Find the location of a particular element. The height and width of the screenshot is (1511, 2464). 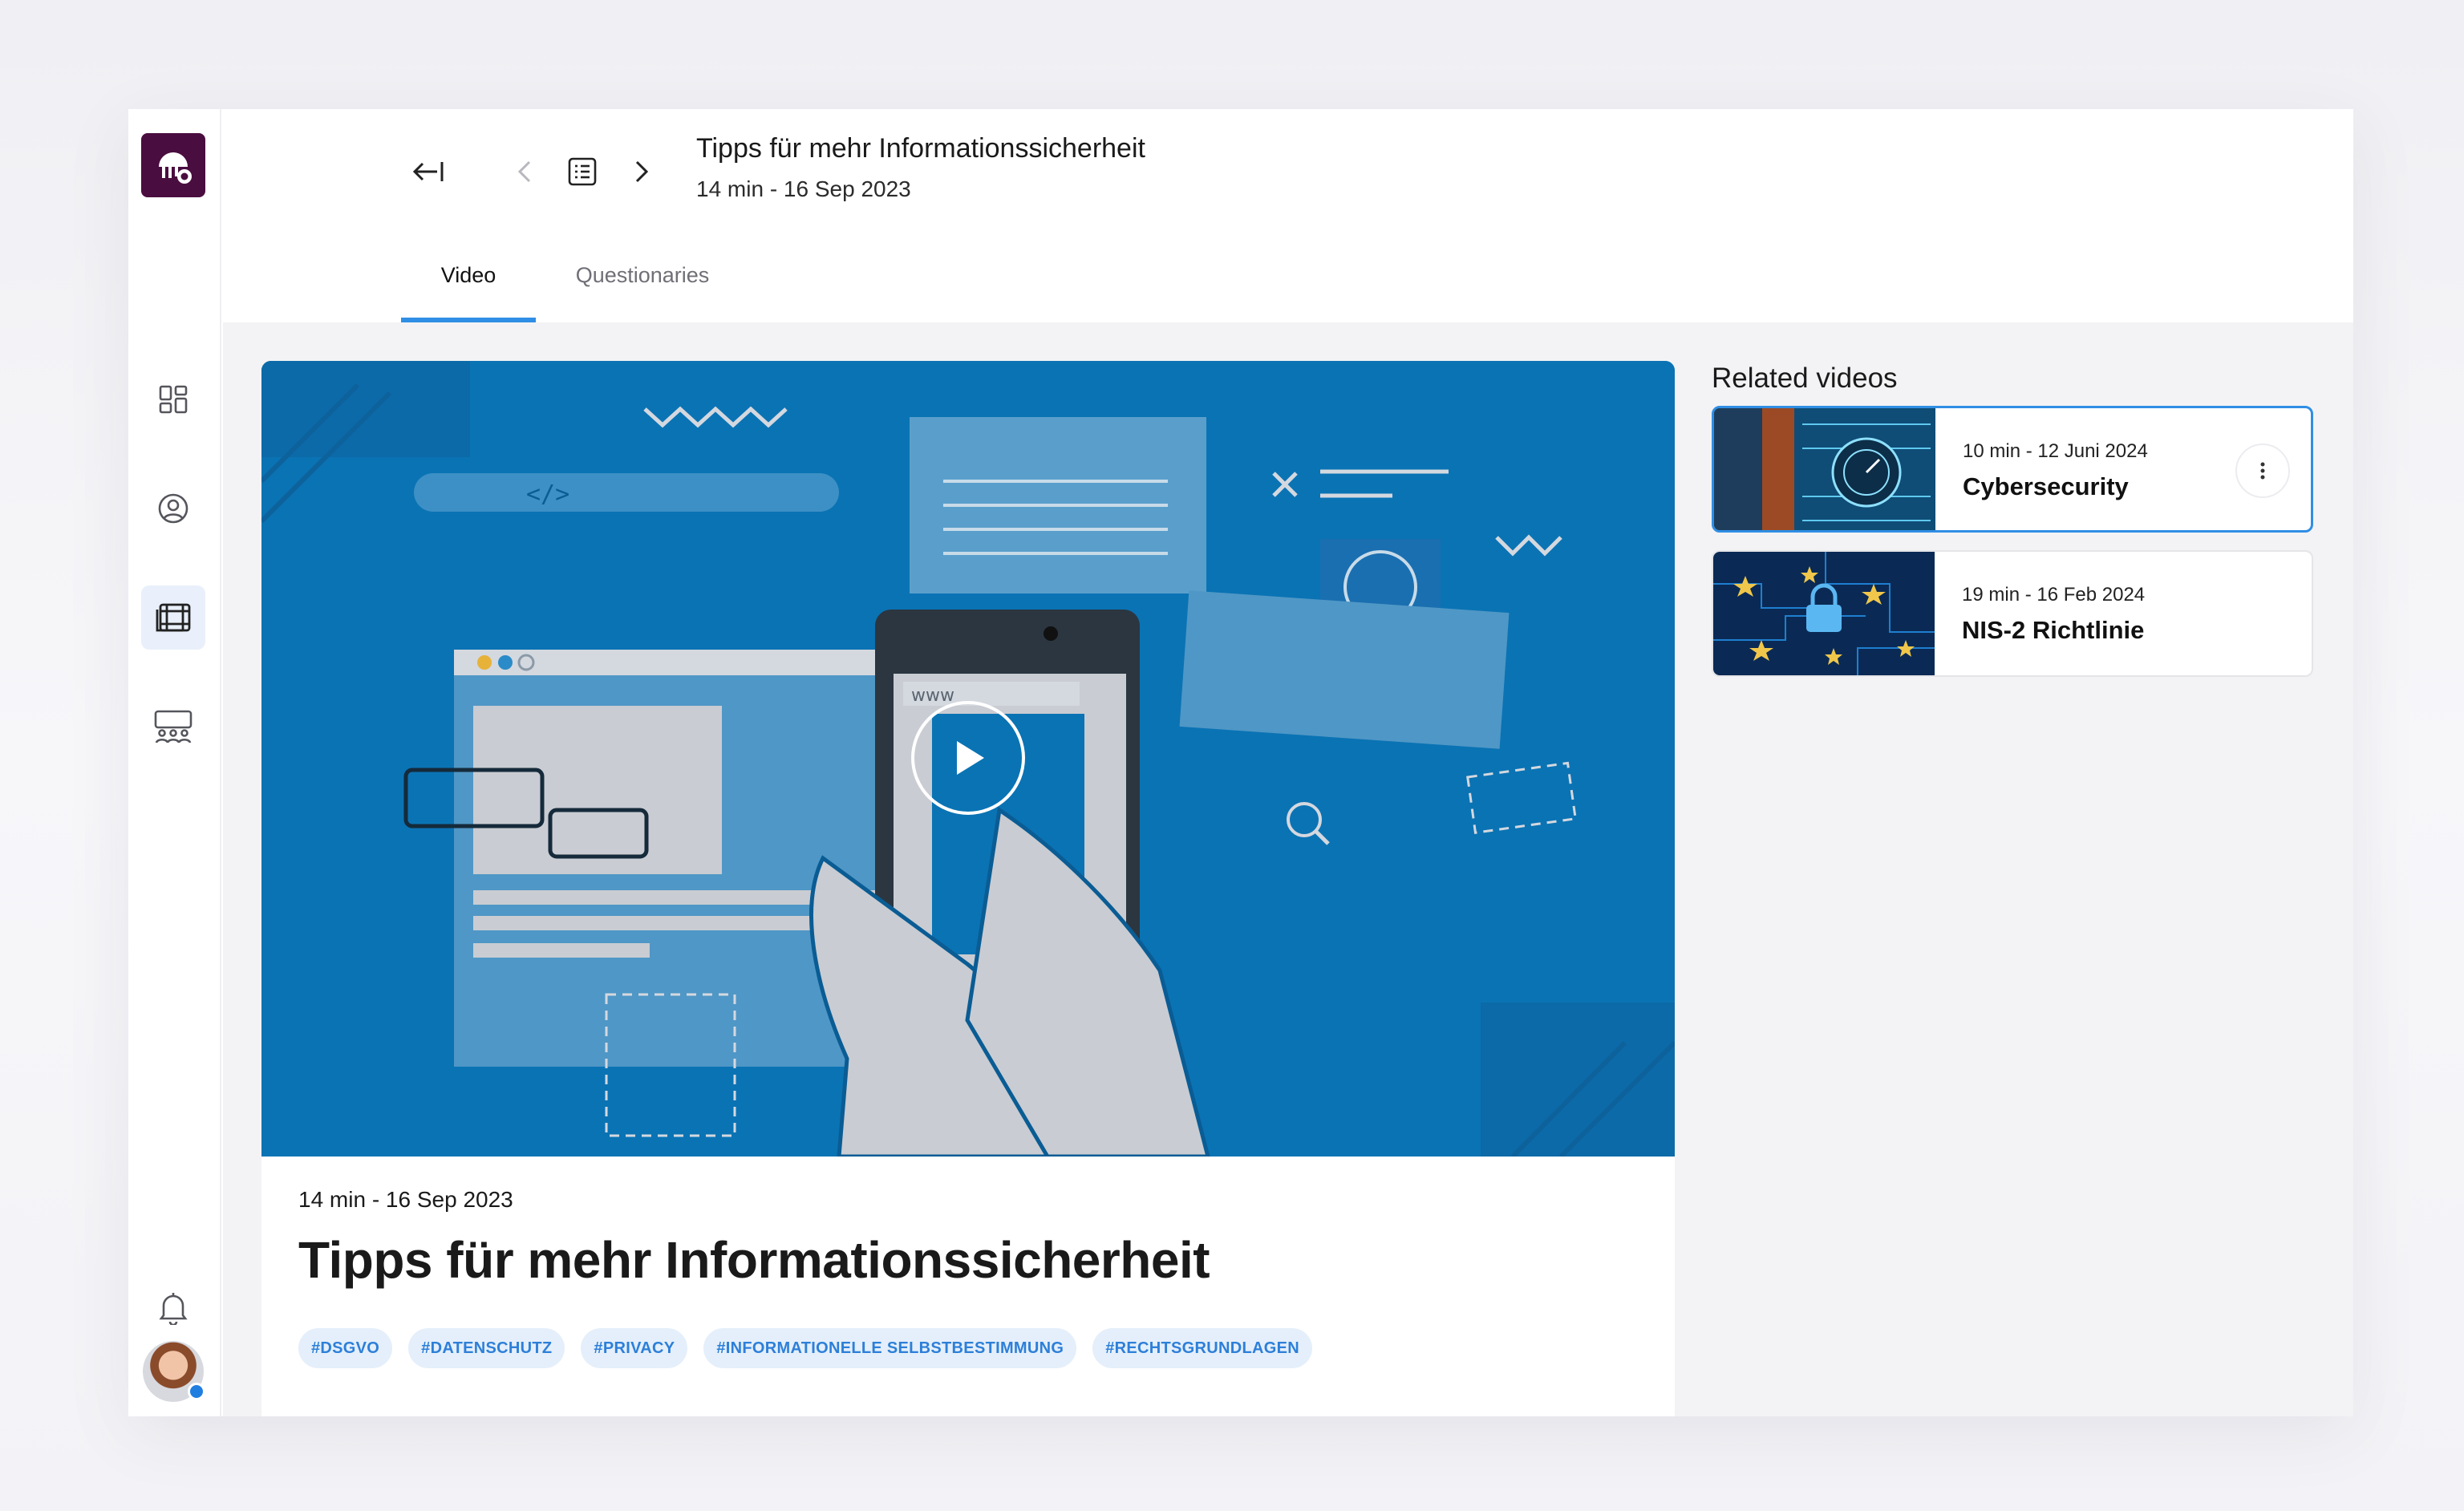

next-button is located at coordinates (642, 172).